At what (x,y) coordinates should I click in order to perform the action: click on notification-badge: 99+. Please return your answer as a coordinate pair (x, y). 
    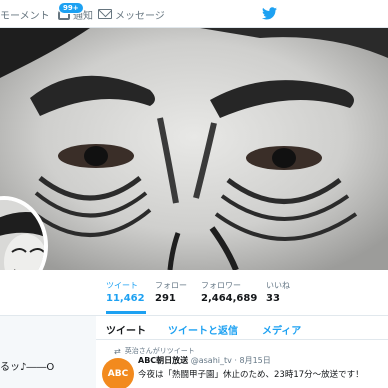
    Looking at the image, I should click on (71, 8).